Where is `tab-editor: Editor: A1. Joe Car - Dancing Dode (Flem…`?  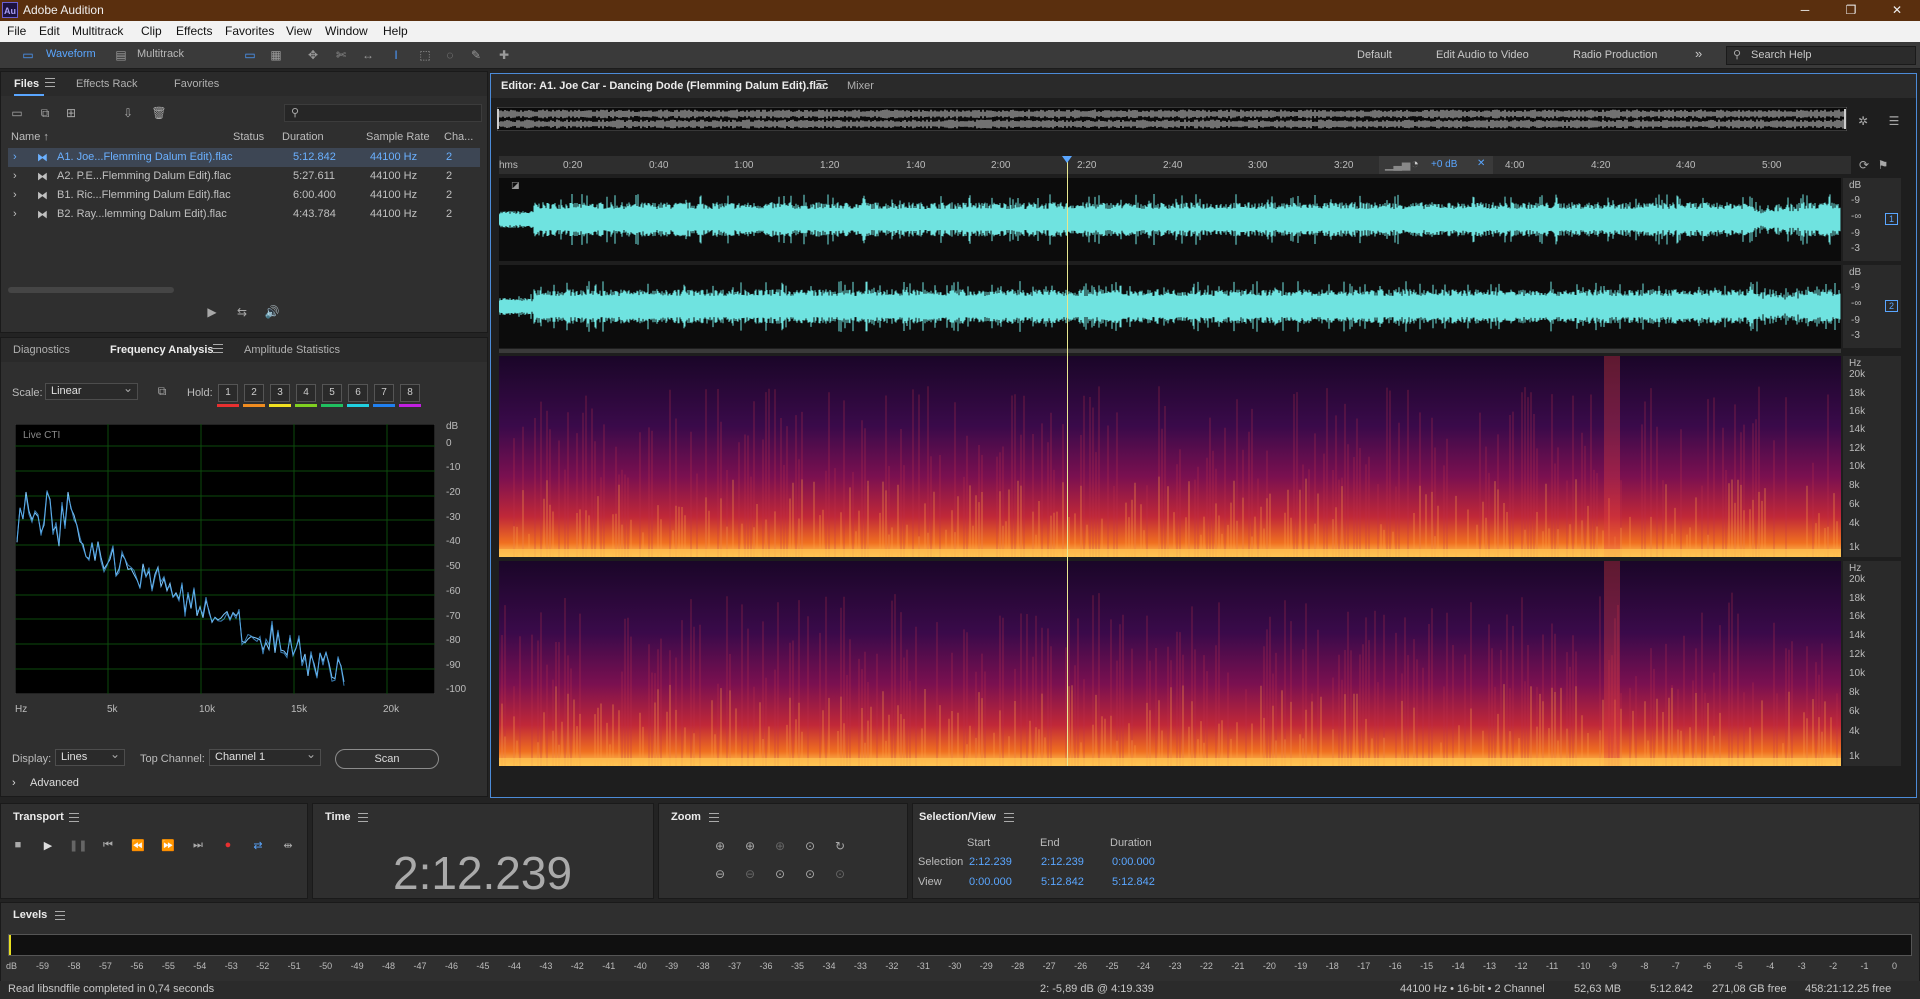 tab-editor: Editor: A1. Joe Car - Dancing Dode (Flem… is located at coordinates (664, 86).